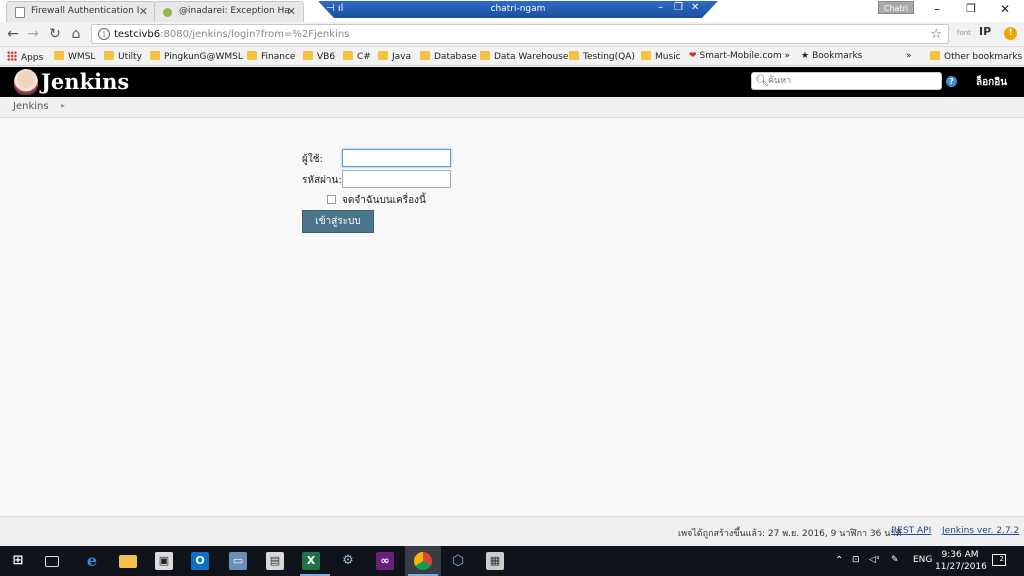 The image size is (1024, 576). Describe the element at coordinates (52, 561) in the screenshot. I see `task-view-icon` at that location.